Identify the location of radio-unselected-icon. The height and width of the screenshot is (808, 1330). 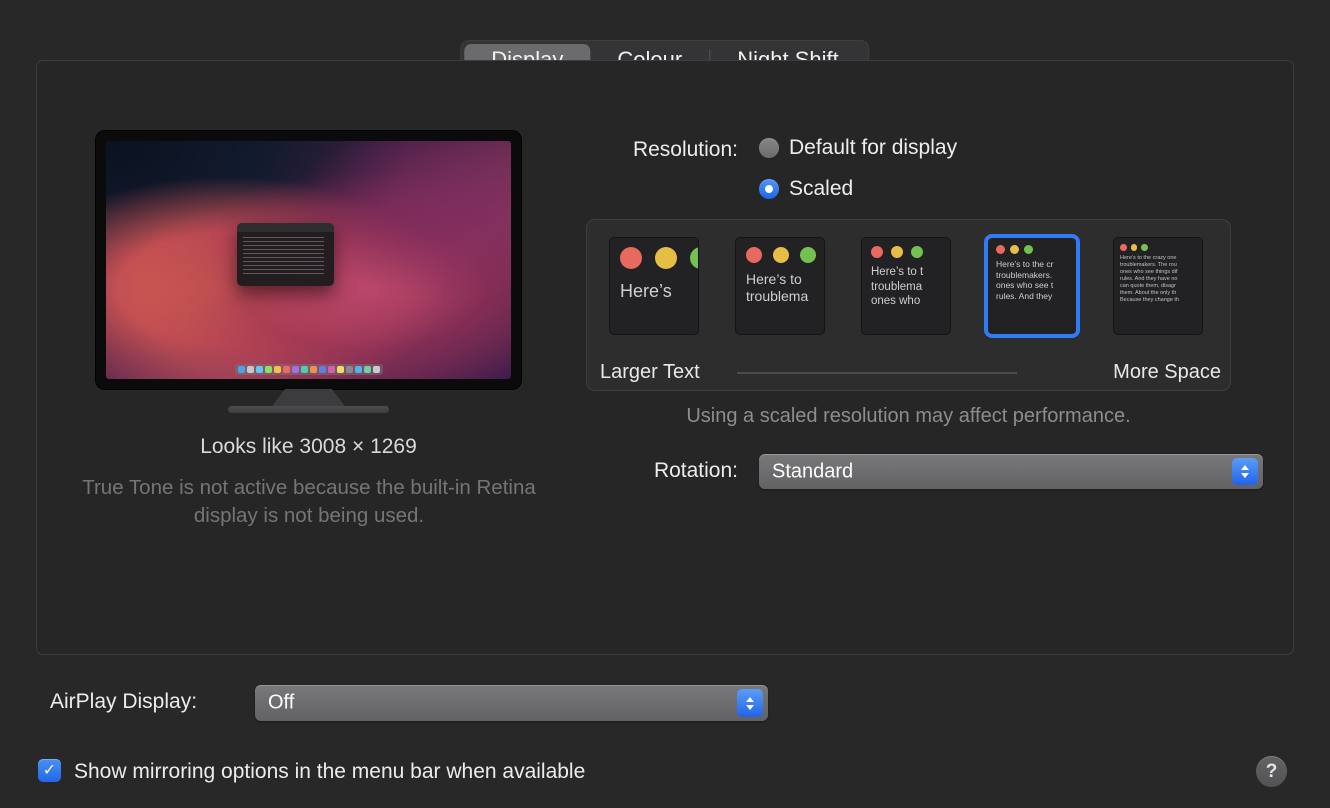
(769, 148).